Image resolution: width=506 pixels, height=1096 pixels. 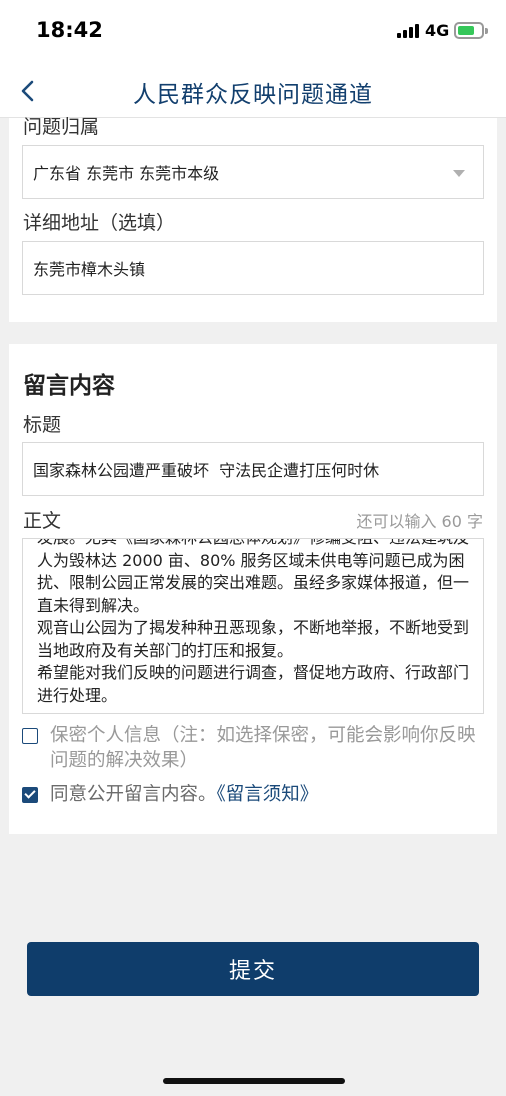 What do you see at coordinates (30, 736) in the screenshot?
I see `privacy-checkbox` at bounding box center [30, 736].